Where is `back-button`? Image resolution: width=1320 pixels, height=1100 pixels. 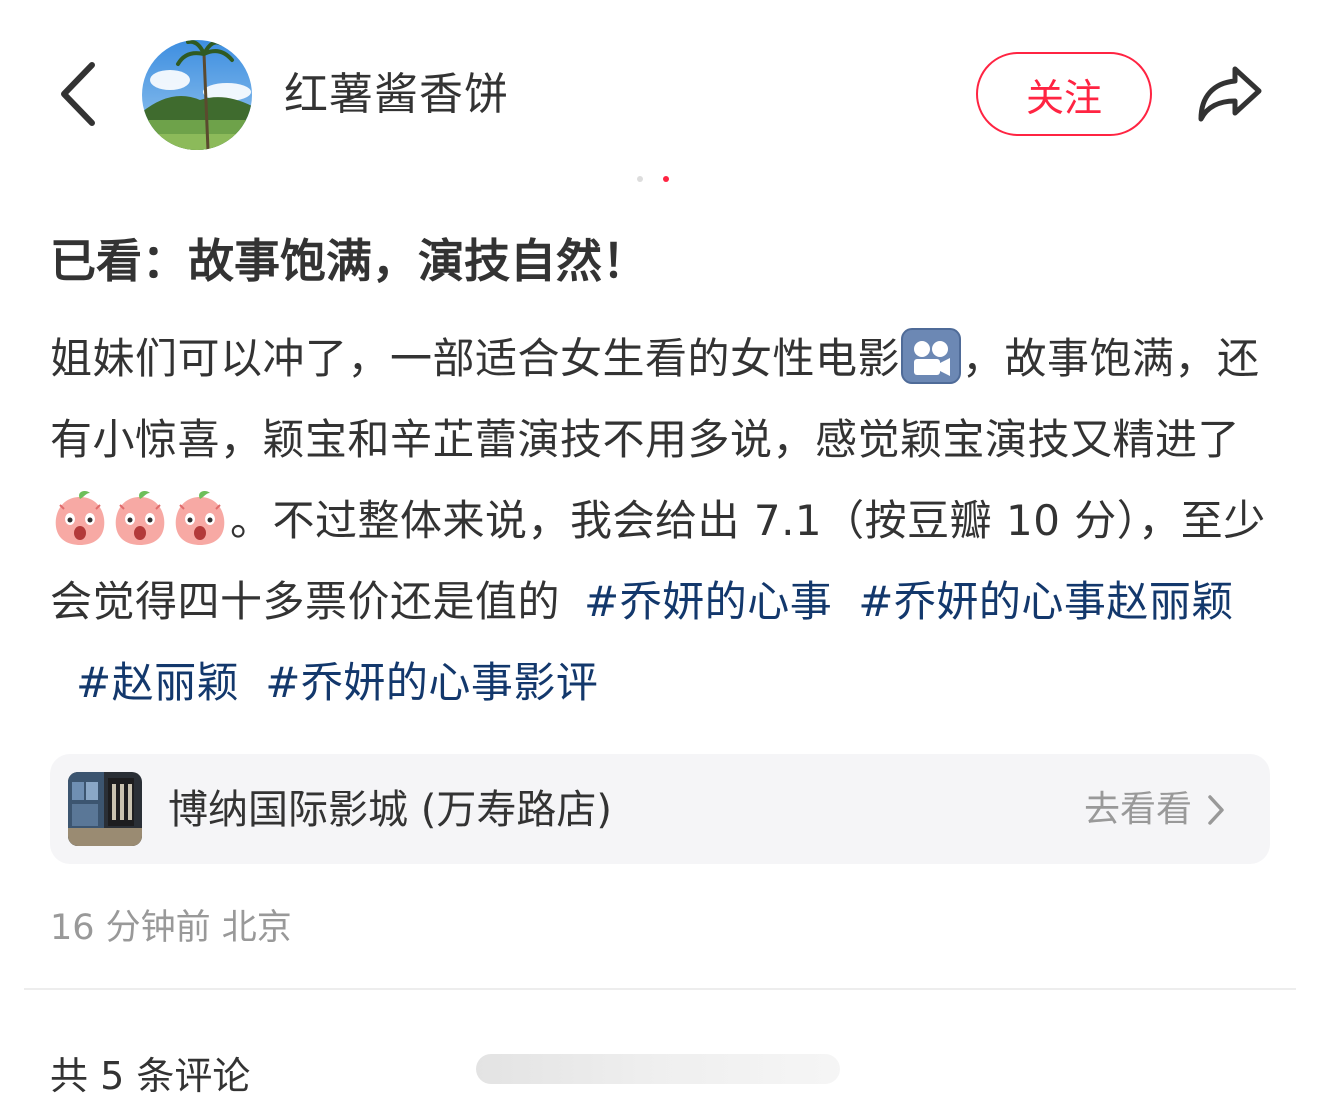
back-button is located at coordinates (78, 94).